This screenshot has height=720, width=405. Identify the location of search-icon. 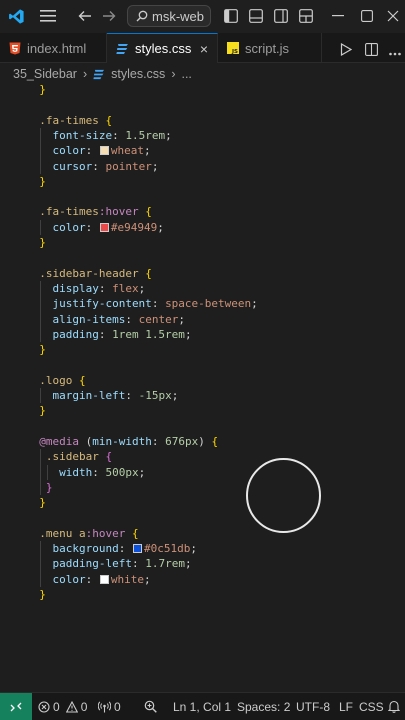
(142, 16).